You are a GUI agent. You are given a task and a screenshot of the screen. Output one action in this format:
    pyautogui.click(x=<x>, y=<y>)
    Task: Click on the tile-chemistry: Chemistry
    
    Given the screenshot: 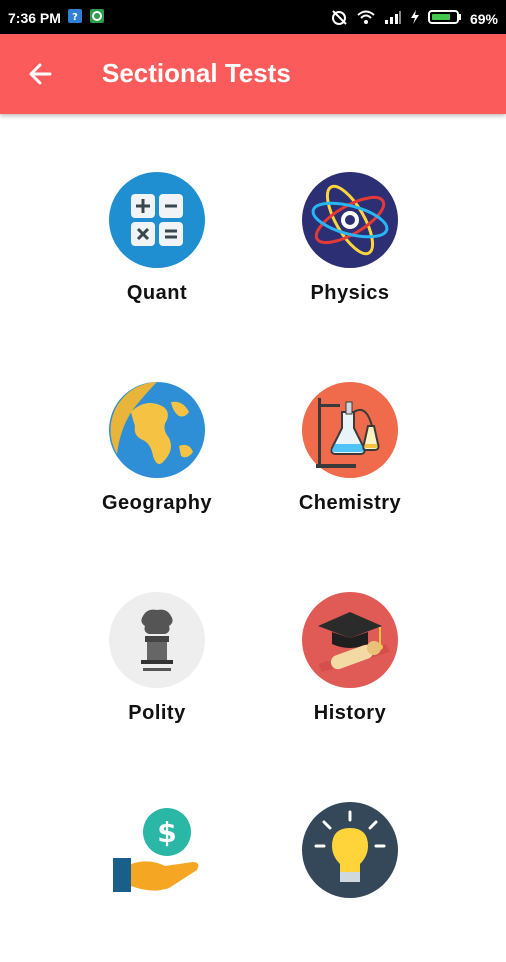 What is the action you would take?
    pyautogui.click(x=350, y=462)
    